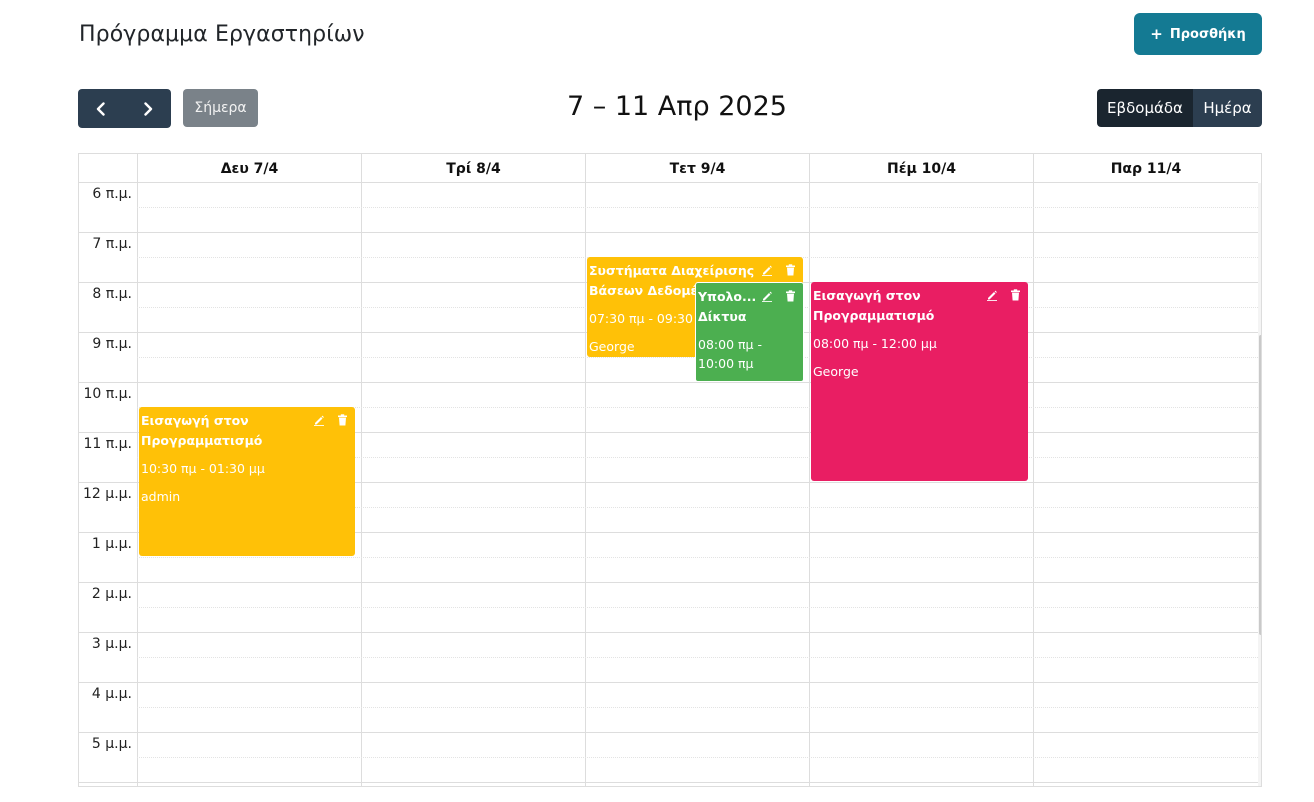 The width and height of the screenshot is (1314, 802). Describe the element at coordinates (107, 494) in the screenshot. I see `time-label: 12 μ.μ.` at that location.